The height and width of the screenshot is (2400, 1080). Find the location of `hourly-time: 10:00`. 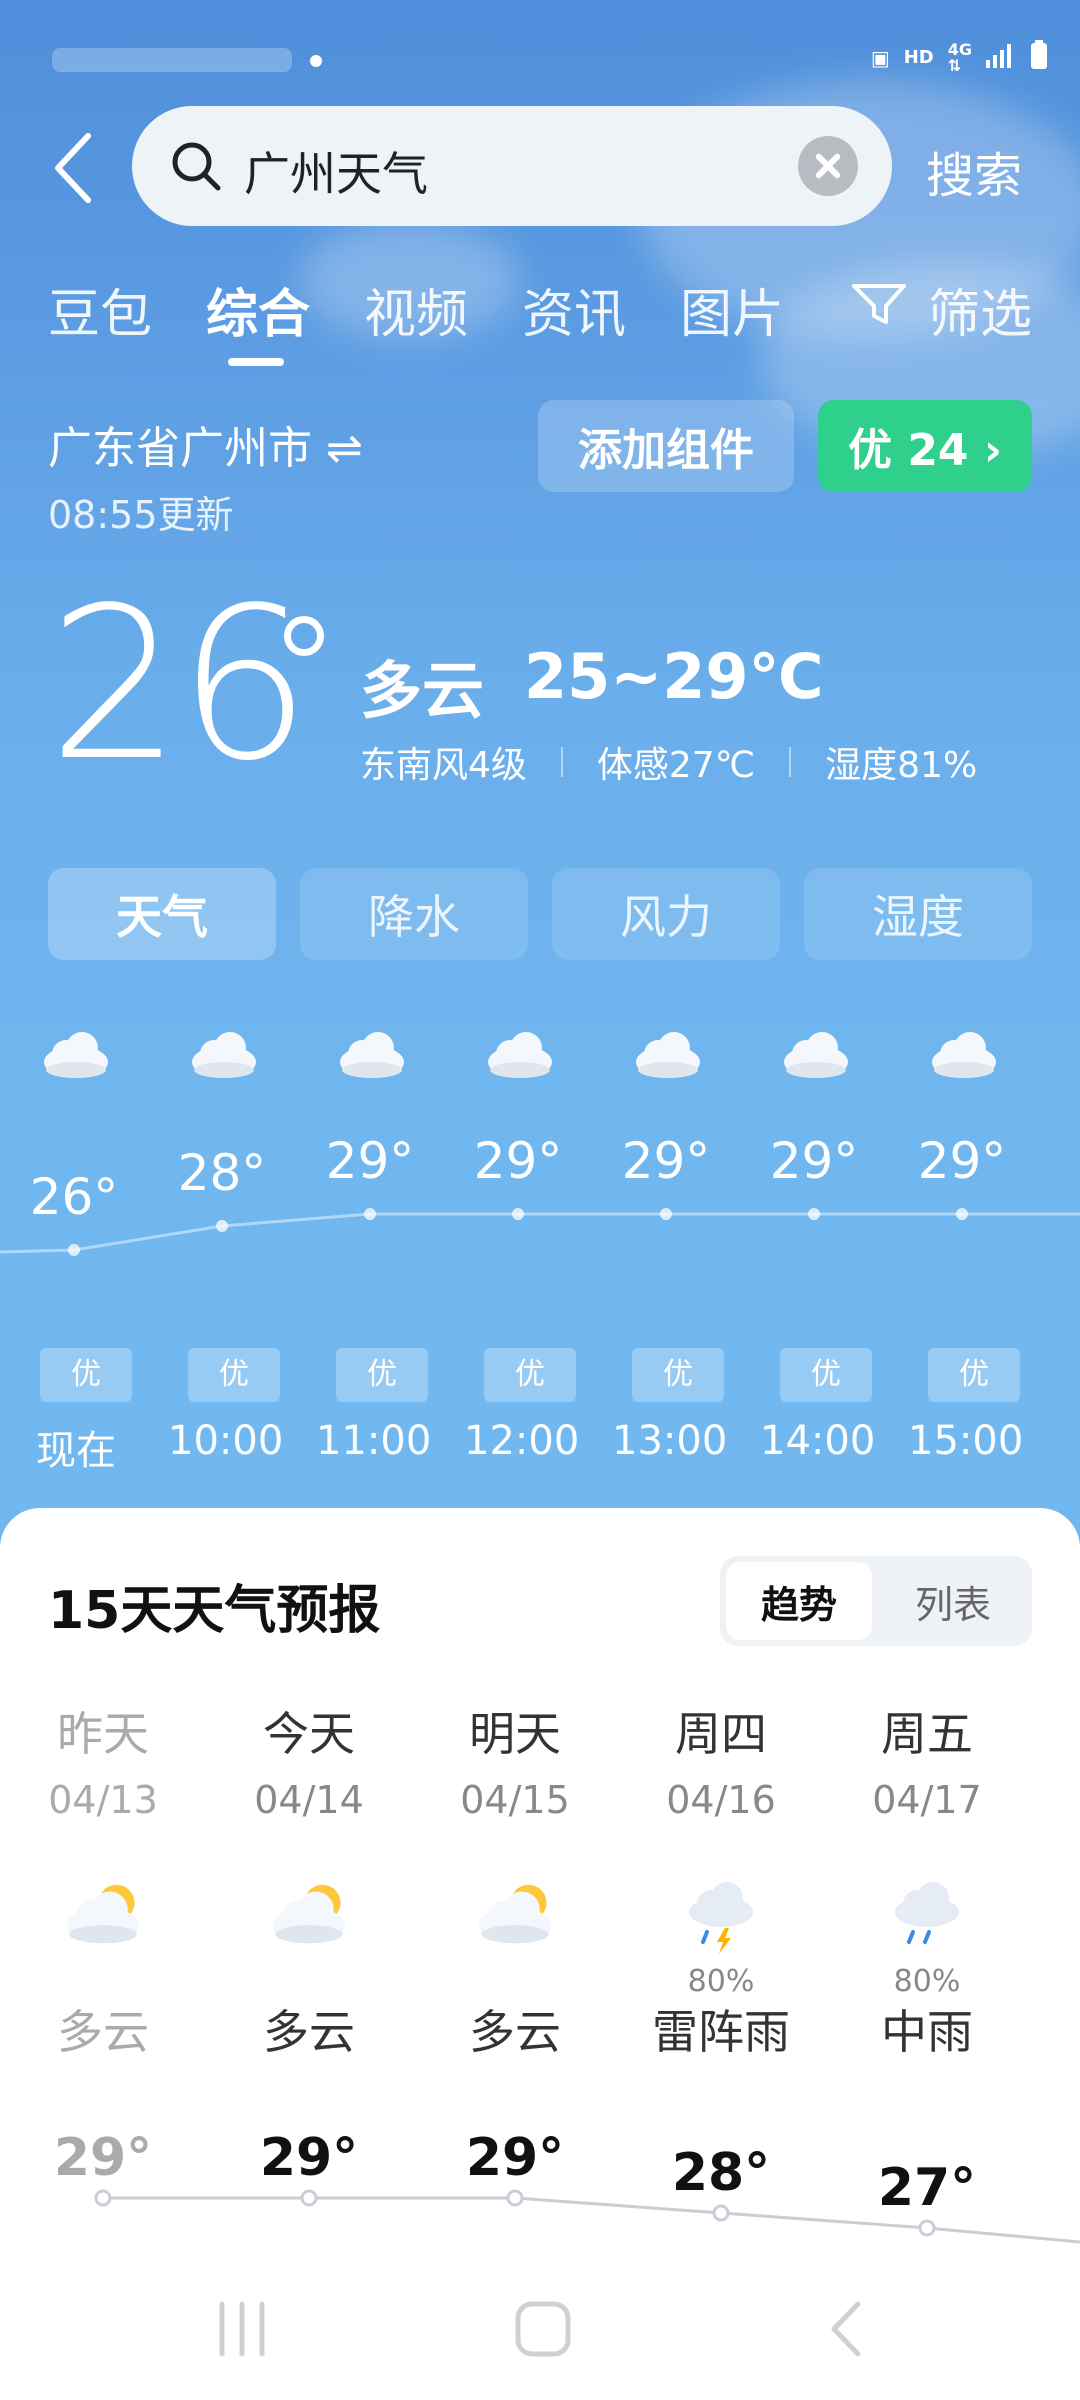

hourly-time: 10:00 is located at coordinates (226, 1441).